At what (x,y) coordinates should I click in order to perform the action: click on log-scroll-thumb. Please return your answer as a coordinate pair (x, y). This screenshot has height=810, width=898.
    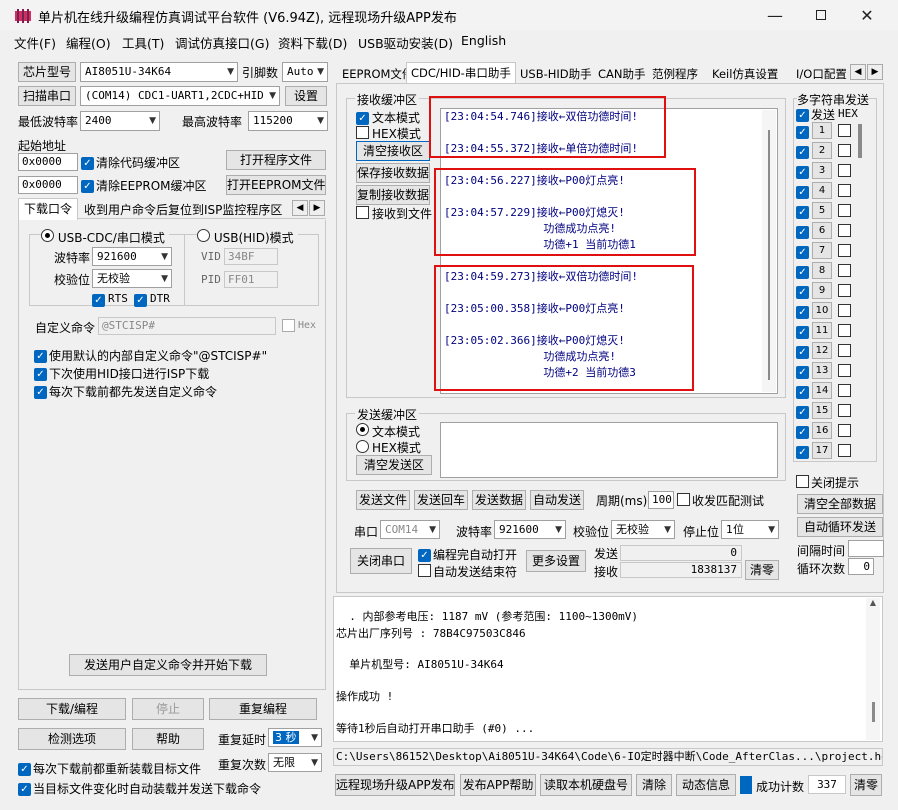
    Looking at the image, I should click on (873, 712).